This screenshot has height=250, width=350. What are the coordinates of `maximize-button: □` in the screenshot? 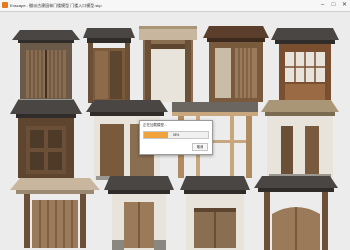 It's located at (333, 5).